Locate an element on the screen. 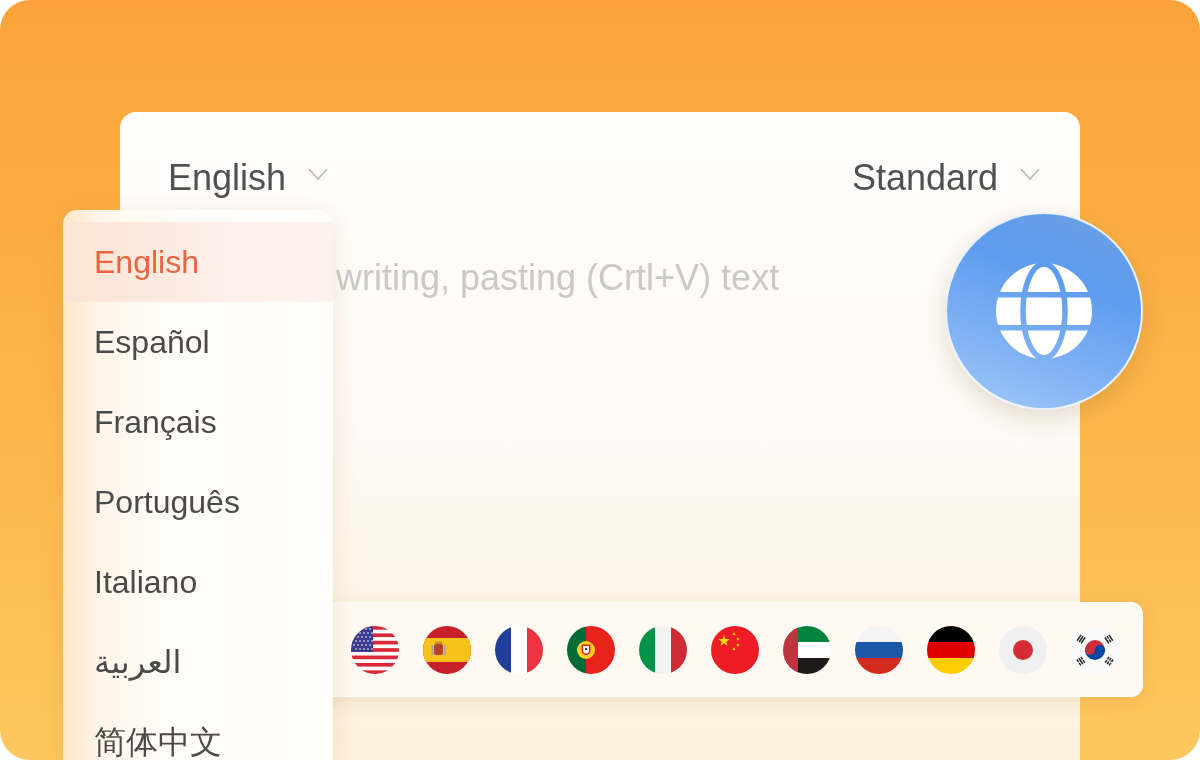 This screenshot has height=760, width=1200. uae-flag-icon is located at coordinates (807, 649).